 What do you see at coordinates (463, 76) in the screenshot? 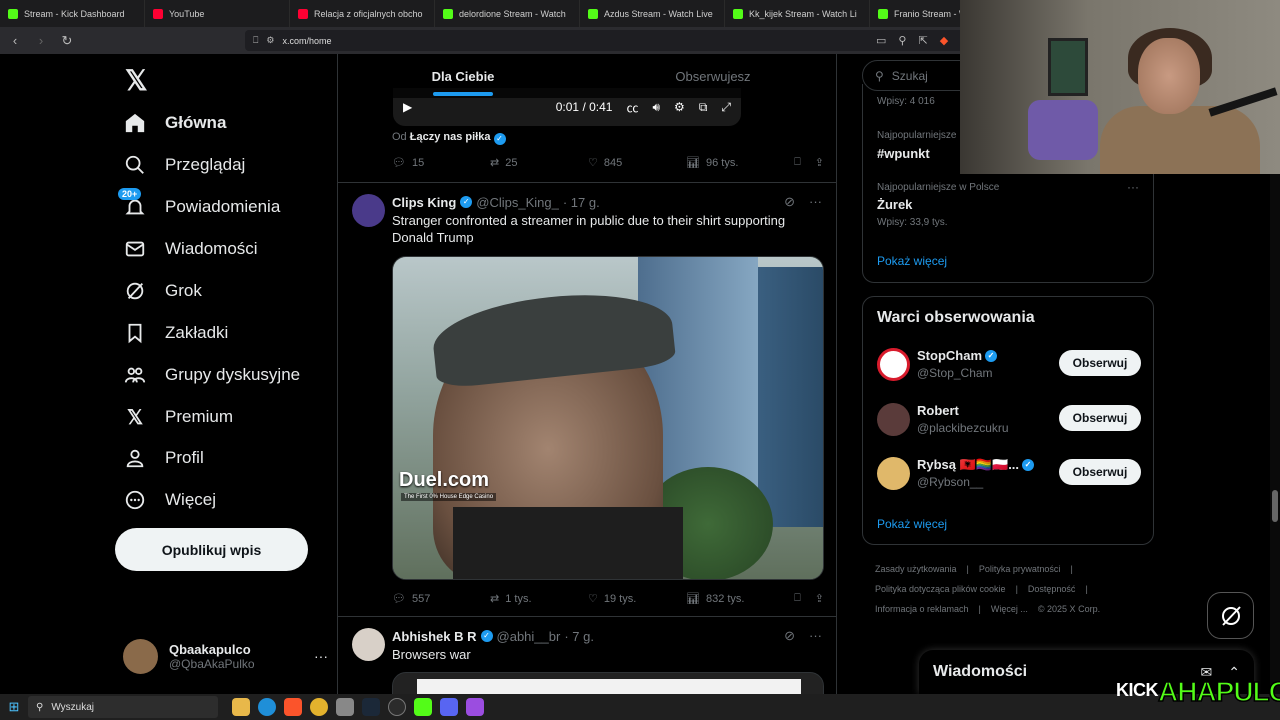
I see `tab-for-you: Dla Ciebie` at bounding box center [463, 76].